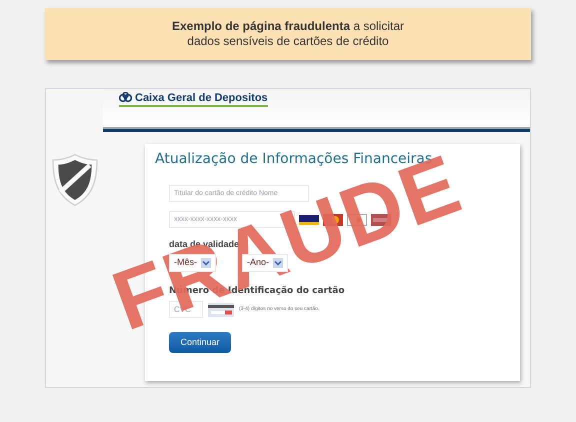 Image resolution: width=576 pixels, height=422 pixels. I want to click on shield-icon, so click(74, 180).